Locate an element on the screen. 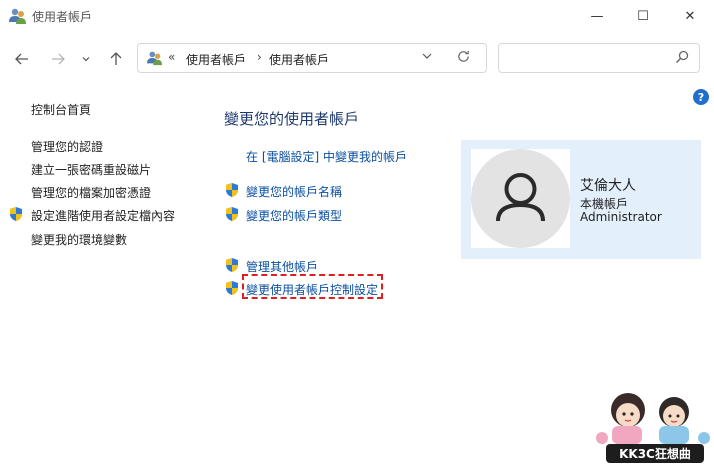 Image resolution: width=714 pixels, height=468 pixels. help-button: ? is located at coordinates (701, 97).